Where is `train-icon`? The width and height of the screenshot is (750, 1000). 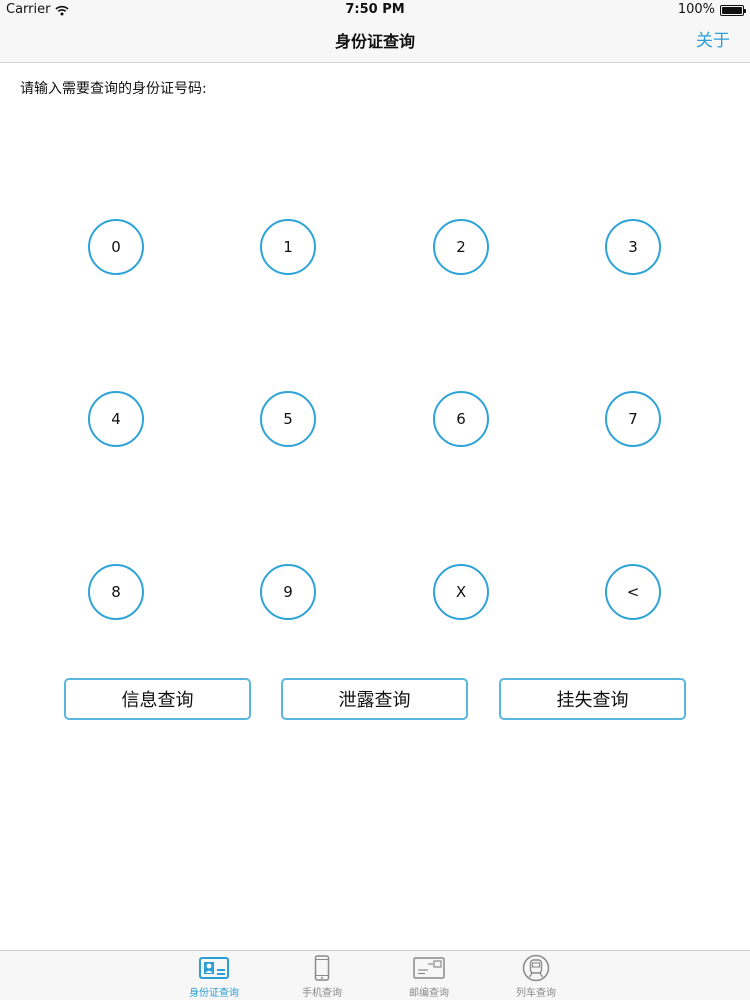
train-icon is located at coordinates (536, 968).